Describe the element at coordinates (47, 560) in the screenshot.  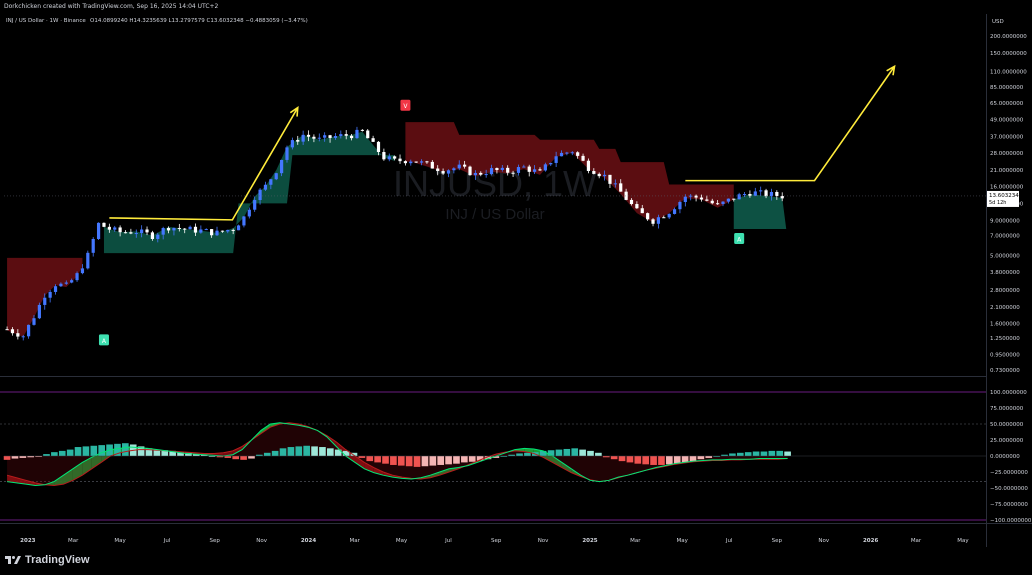
I see `tradingview-brand: TradingView` at that location.